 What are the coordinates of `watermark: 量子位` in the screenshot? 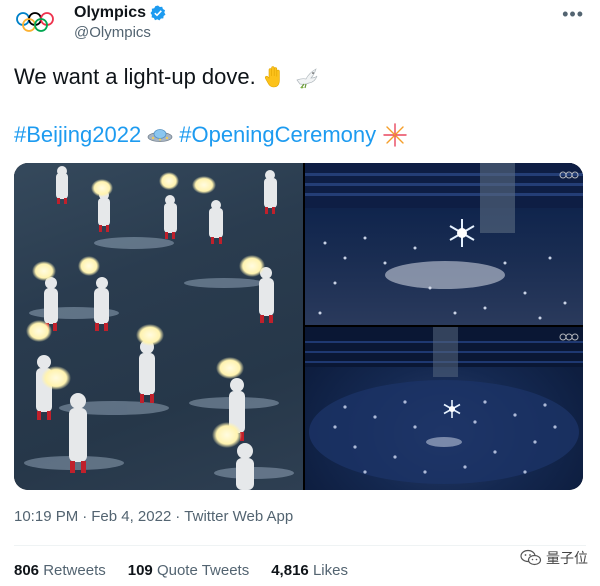 It's located at (554, 558).